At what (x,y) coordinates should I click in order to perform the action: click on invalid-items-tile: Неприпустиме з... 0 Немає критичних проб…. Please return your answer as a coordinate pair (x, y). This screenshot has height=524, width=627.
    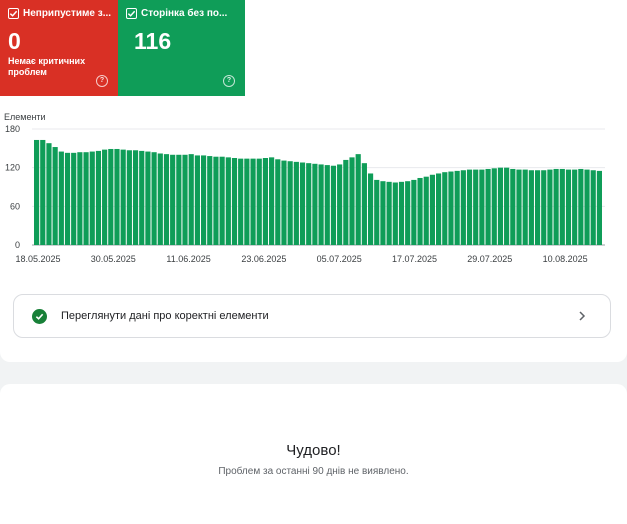
    Looking at the image, I should click on (59, 48).